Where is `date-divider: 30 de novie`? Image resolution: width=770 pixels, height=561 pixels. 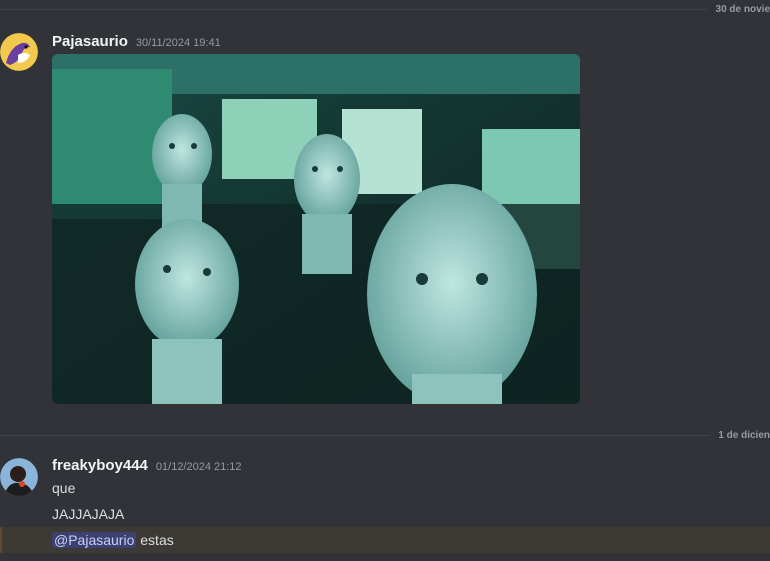 date-divider: 30 de novie is located at coordinates (385, 9).